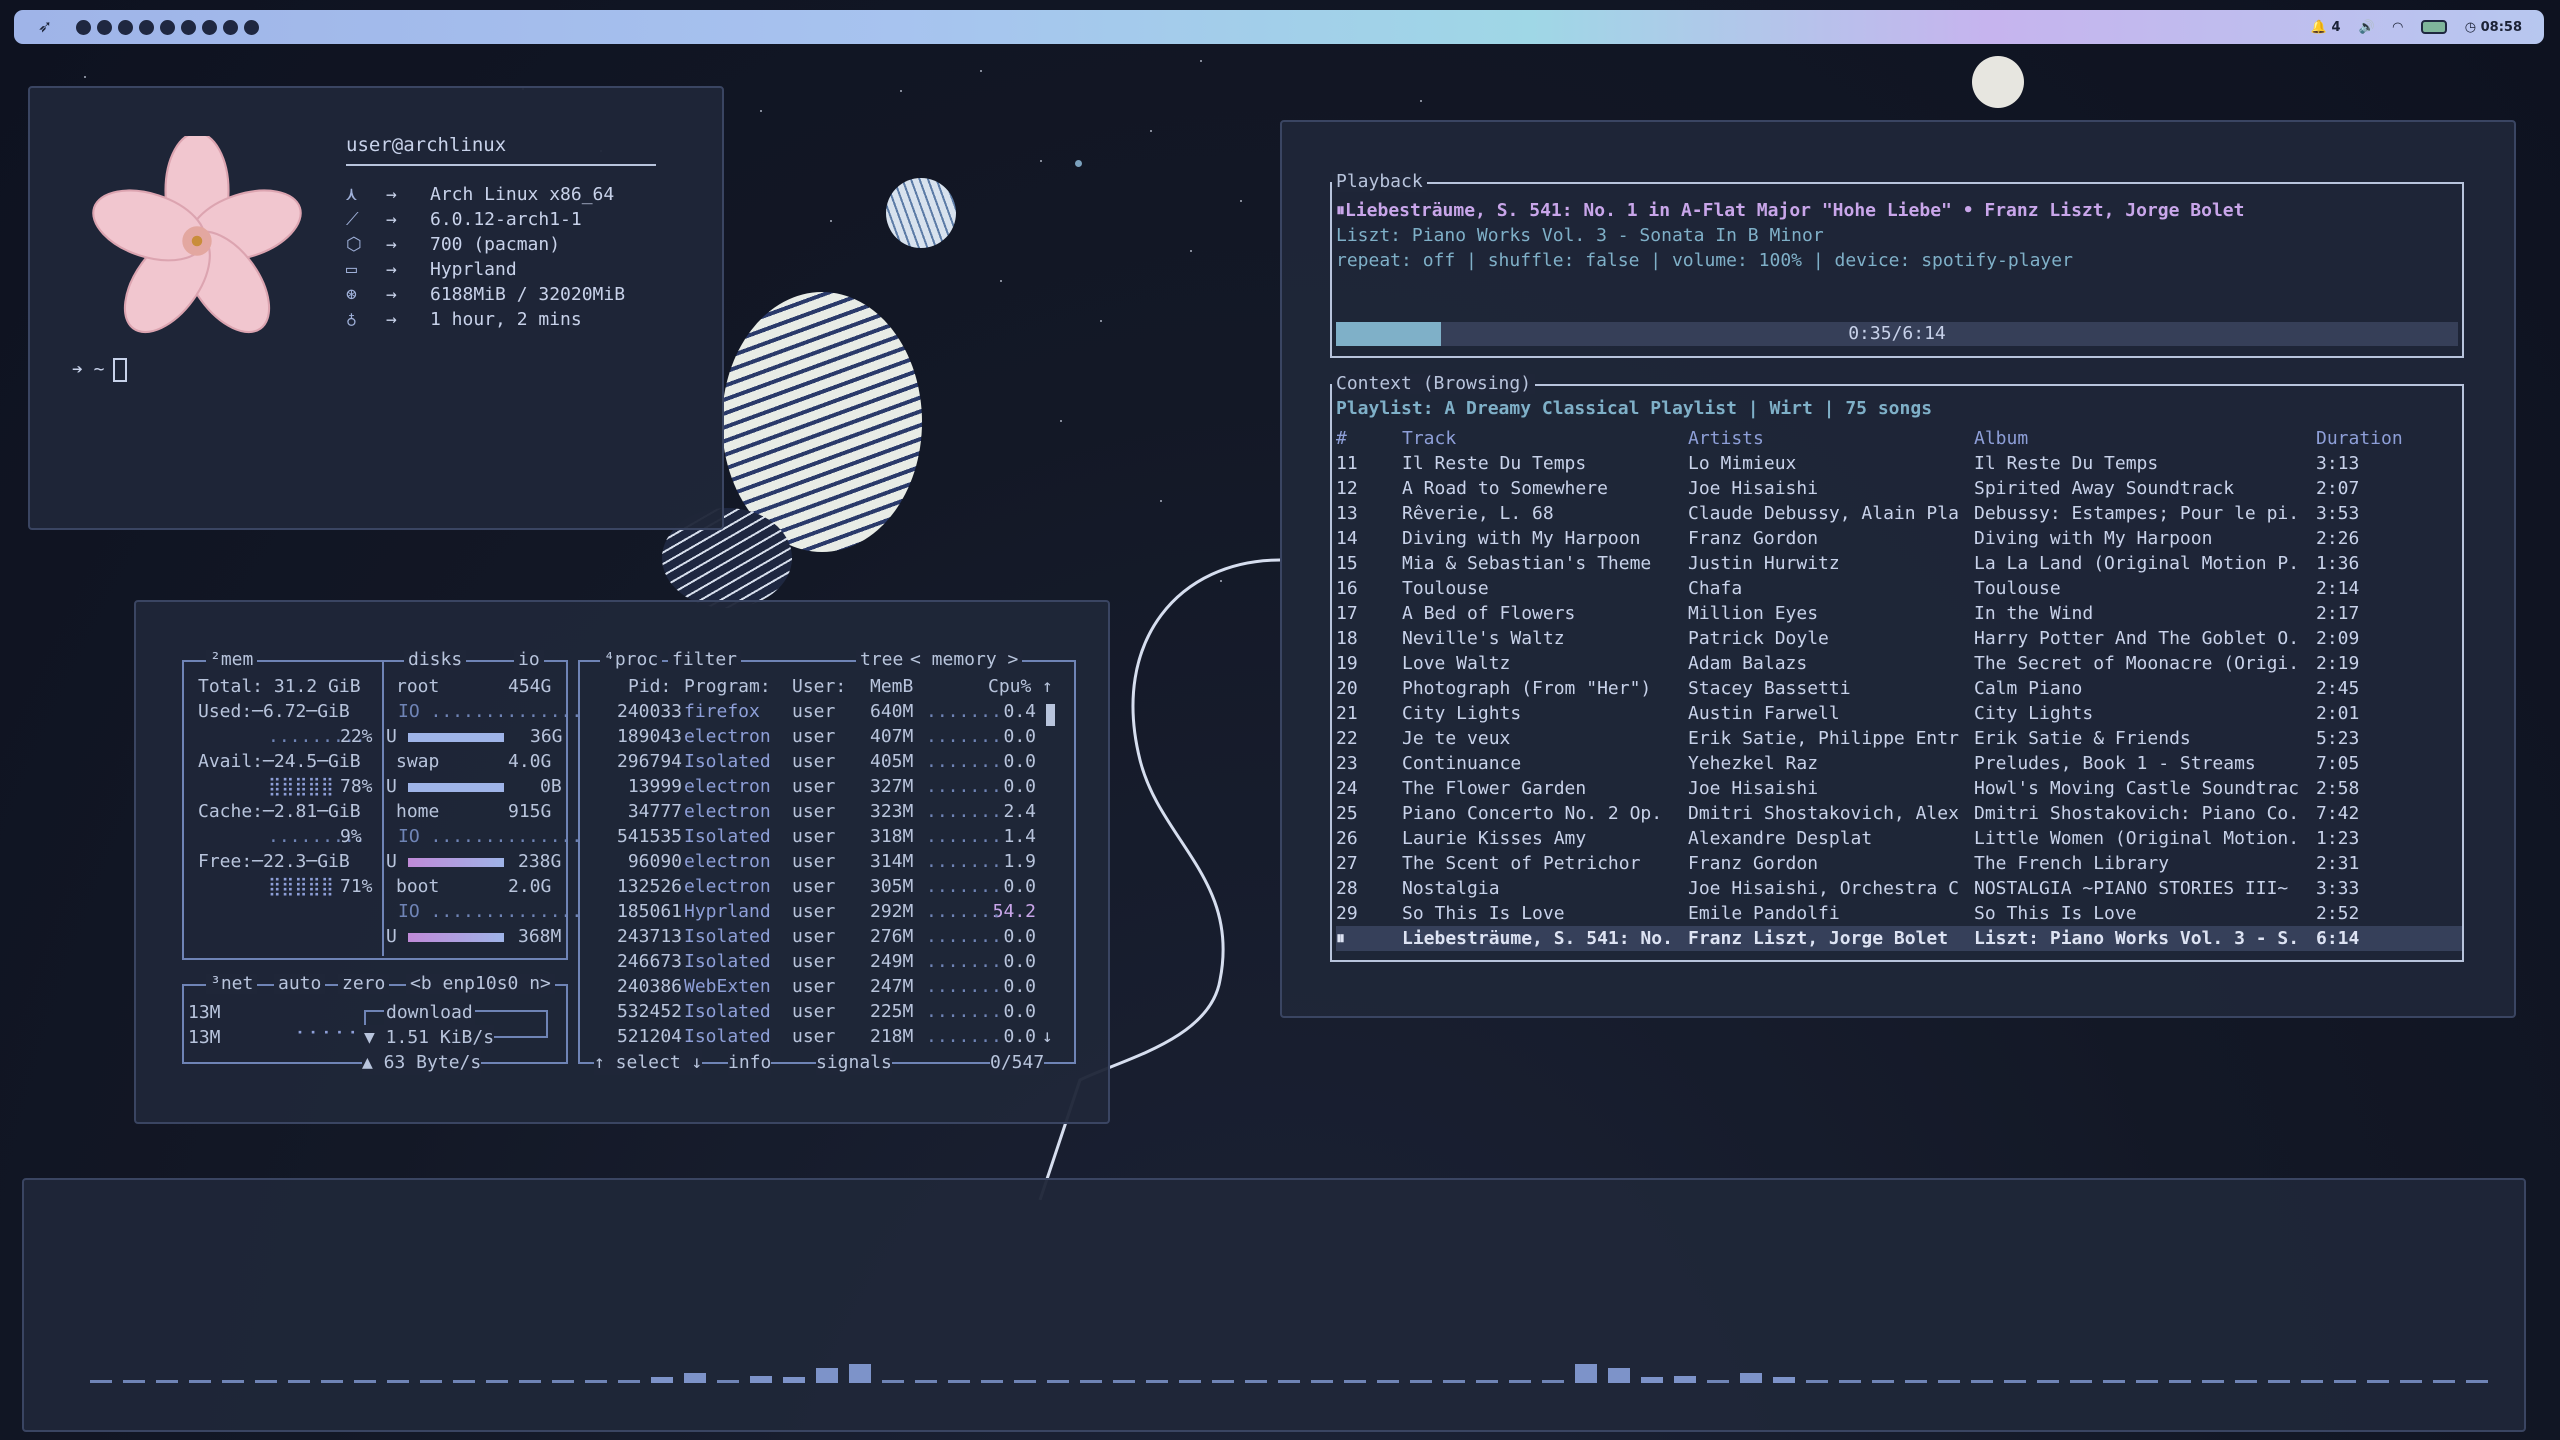 The height and width of the screenshot is (1440, 2560). I want to click on cherry-blossom-logo, so click(197, 235).